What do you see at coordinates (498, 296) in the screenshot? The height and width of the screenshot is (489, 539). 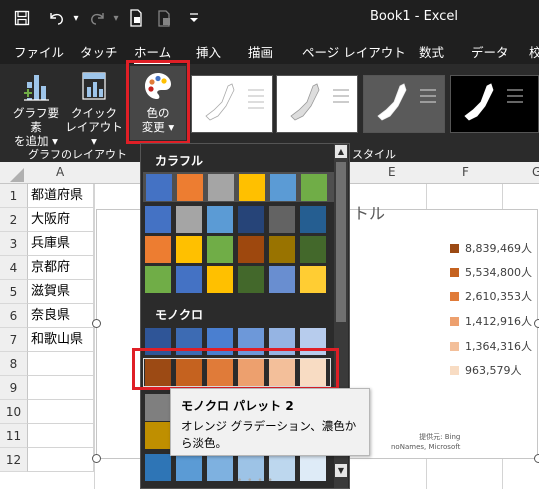 I see `legend-label: 2,610,353人` at bounding box center [498, 296].